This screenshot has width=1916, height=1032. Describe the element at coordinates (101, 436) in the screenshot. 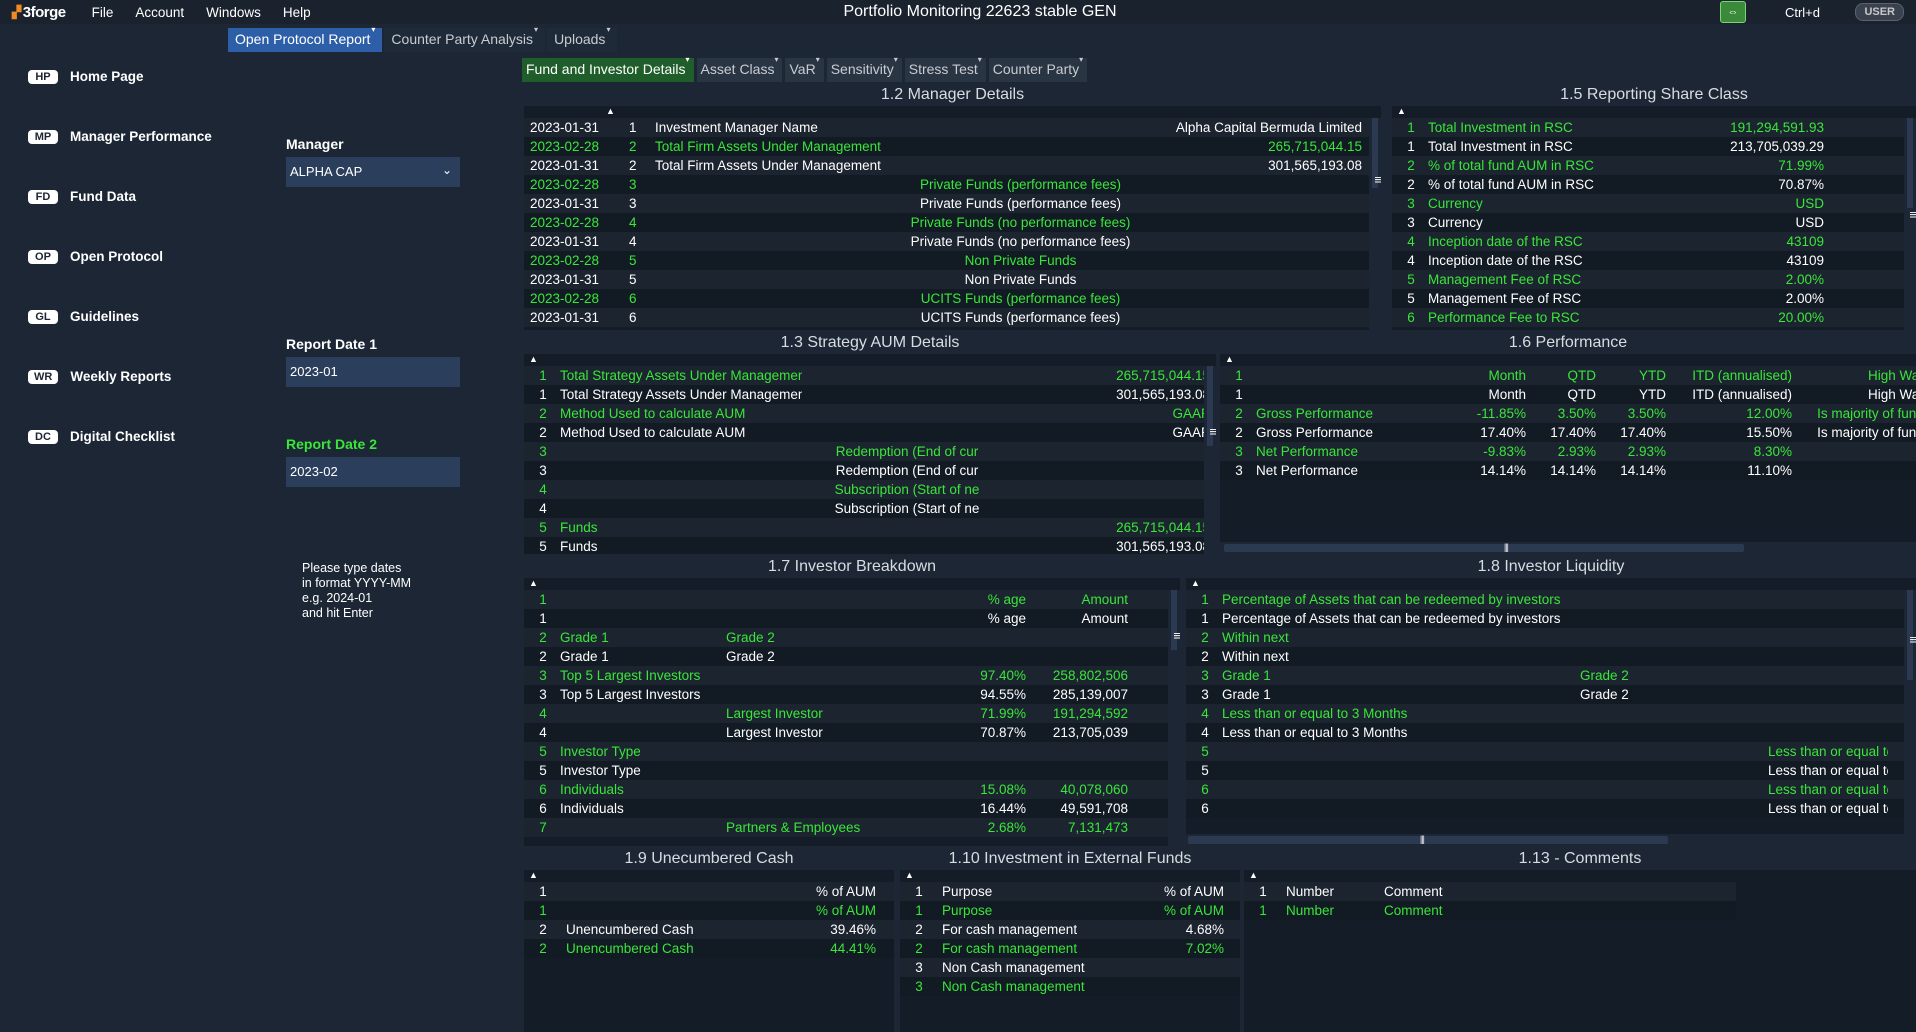

I see `sidebar-item-digital-checklist: DC Digital Checklist` at that location.